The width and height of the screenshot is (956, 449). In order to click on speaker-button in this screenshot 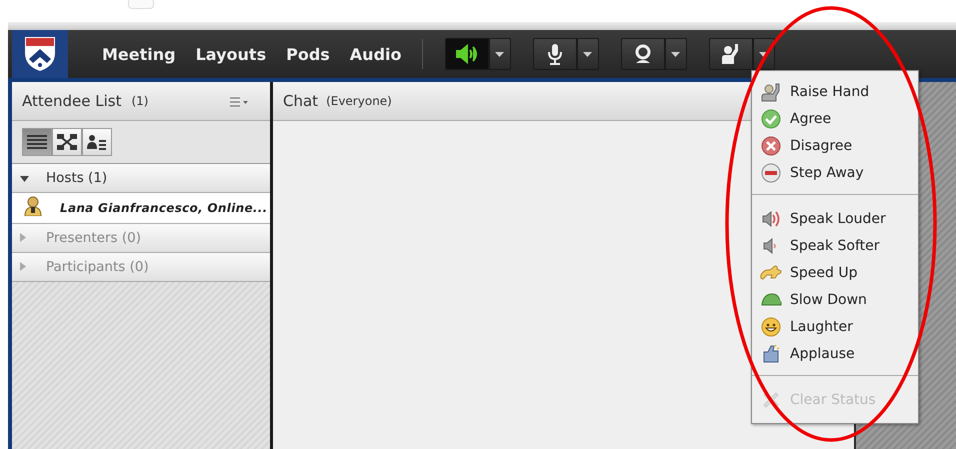, I will do `click(466, 54)`.